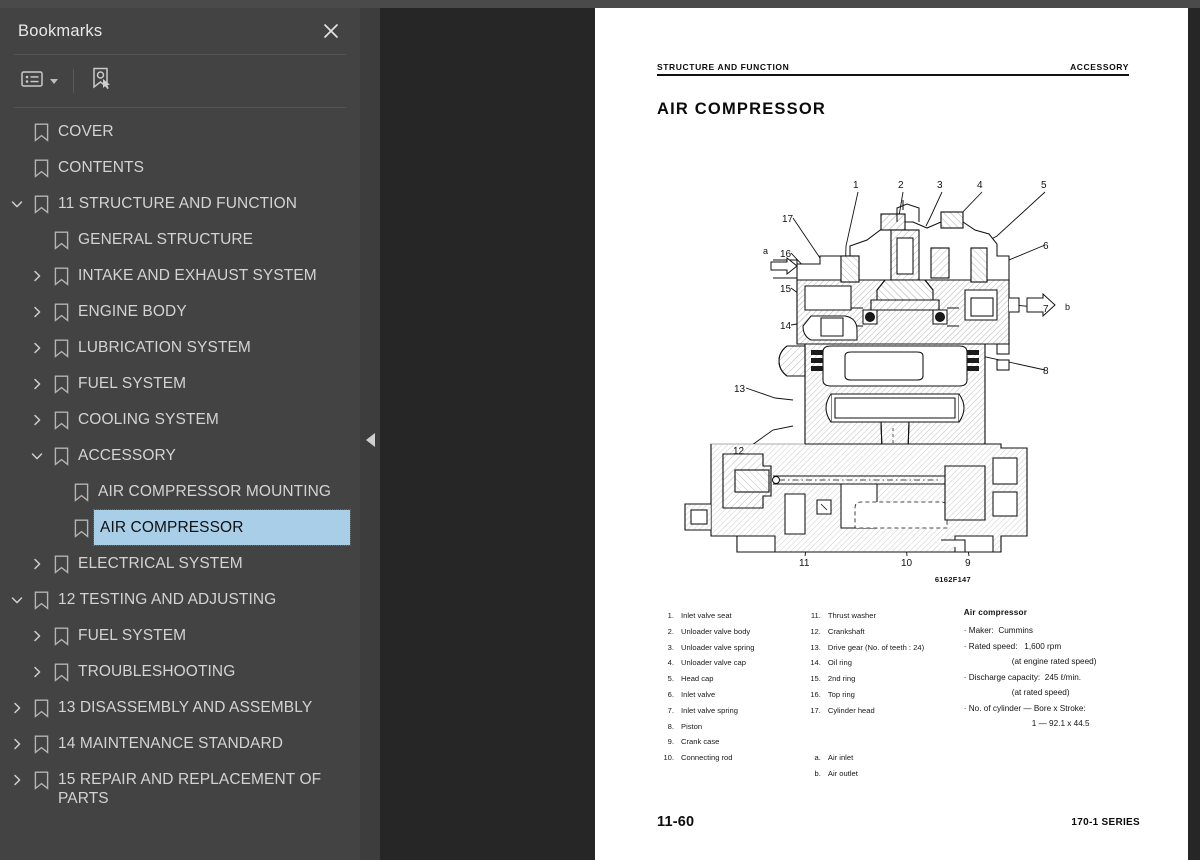  What do you see at coordinates (723, 67) in the screenshot?
I see `header-section-label: STRUCTURE AND FUNCTION` at bounding box center [723, 67].